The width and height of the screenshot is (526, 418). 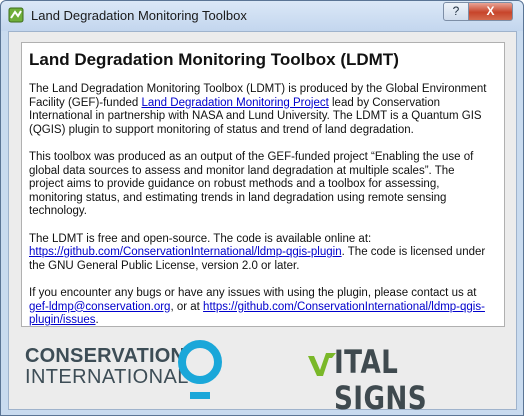 I want to click on app-icon, so click(x=16, y=15).